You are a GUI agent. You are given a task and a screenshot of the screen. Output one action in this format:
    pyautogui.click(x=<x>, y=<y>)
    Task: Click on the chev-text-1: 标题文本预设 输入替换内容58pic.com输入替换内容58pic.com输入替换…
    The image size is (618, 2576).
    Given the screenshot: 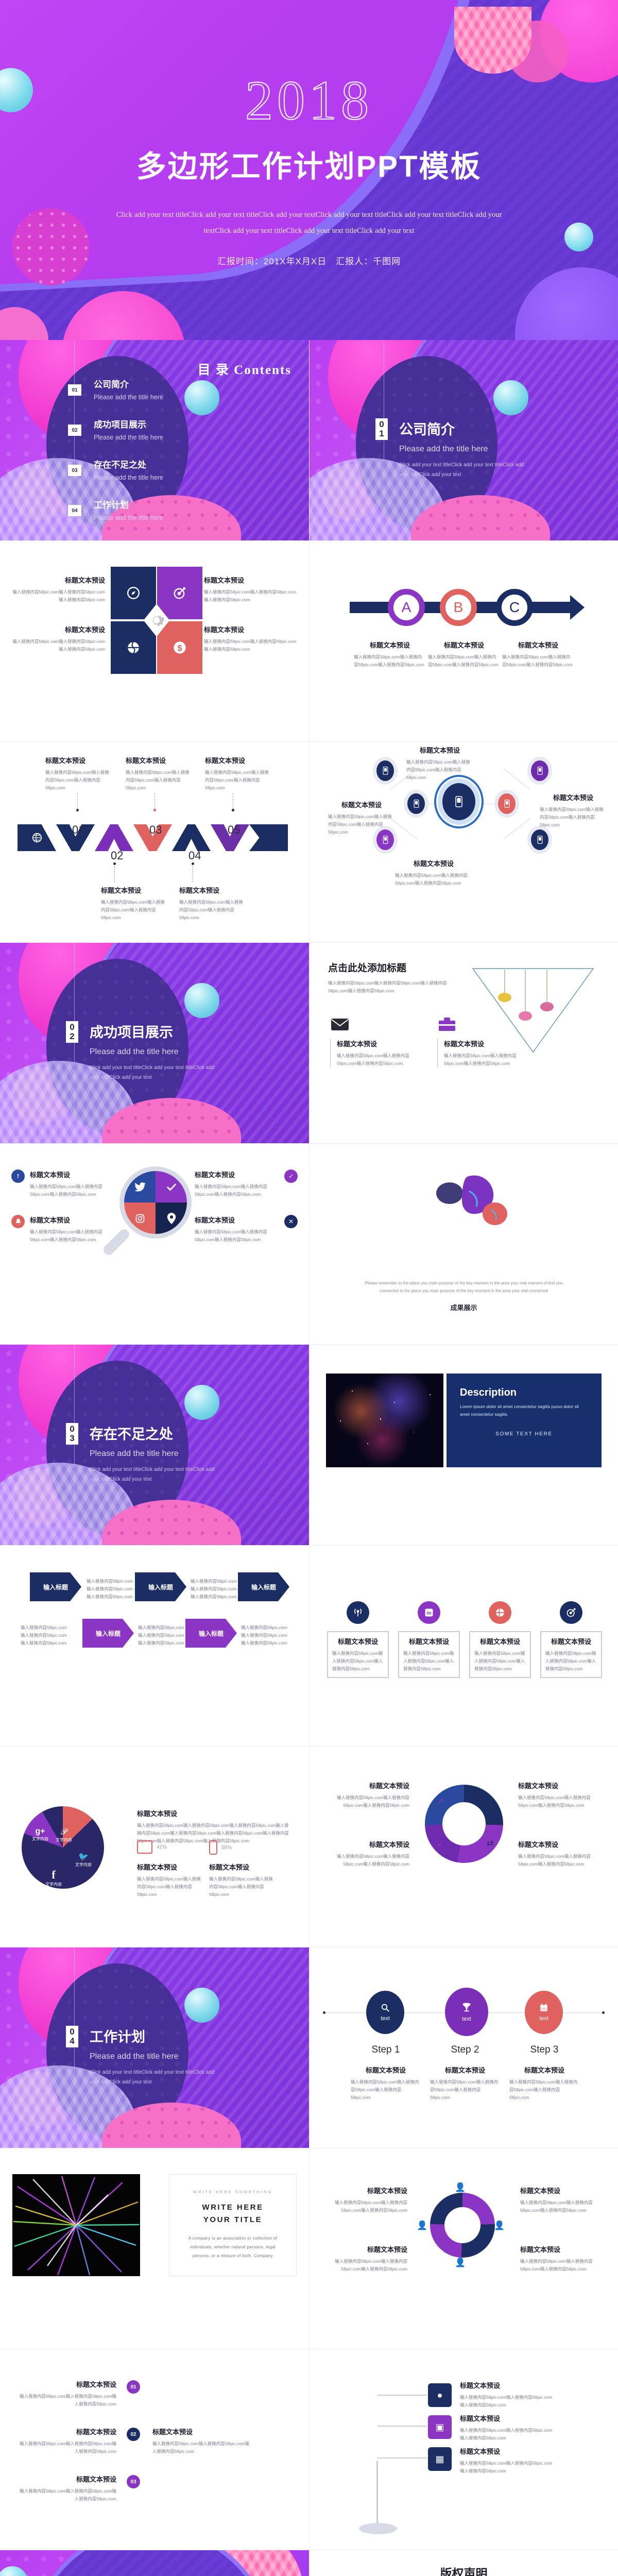 What is the action you would take?
    pyautogui.click(x=77, y=773)
    